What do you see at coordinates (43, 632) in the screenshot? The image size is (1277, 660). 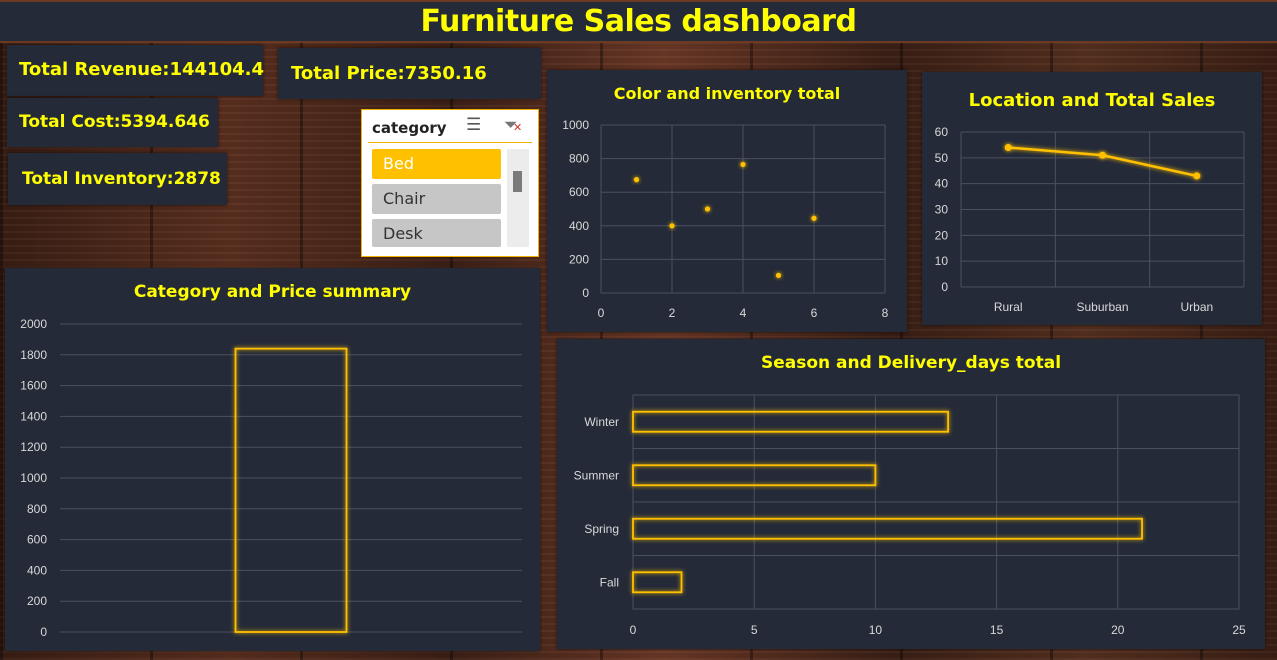 I see `column-ytick-label: 0` at bounding box center [43, 632].